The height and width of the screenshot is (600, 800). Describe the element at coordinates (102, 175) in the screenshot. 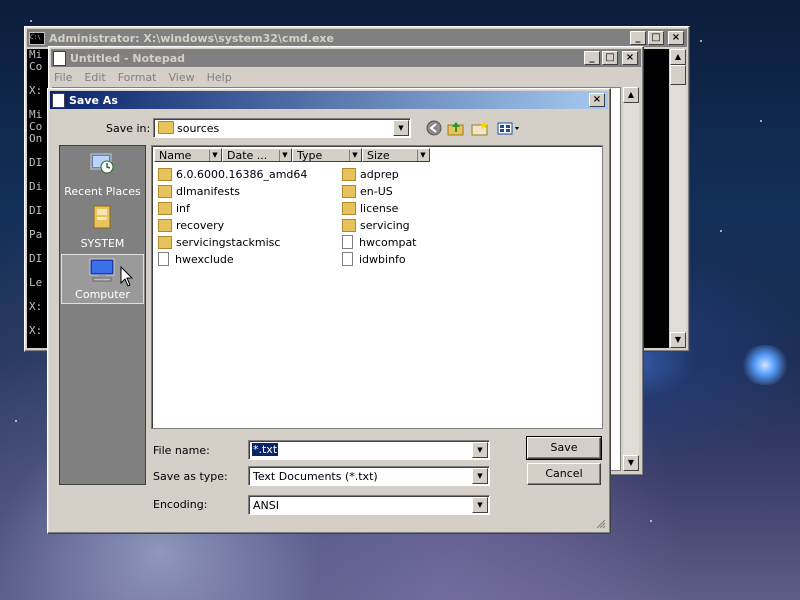

I see `place-recent-places: Recent Places` at that location.